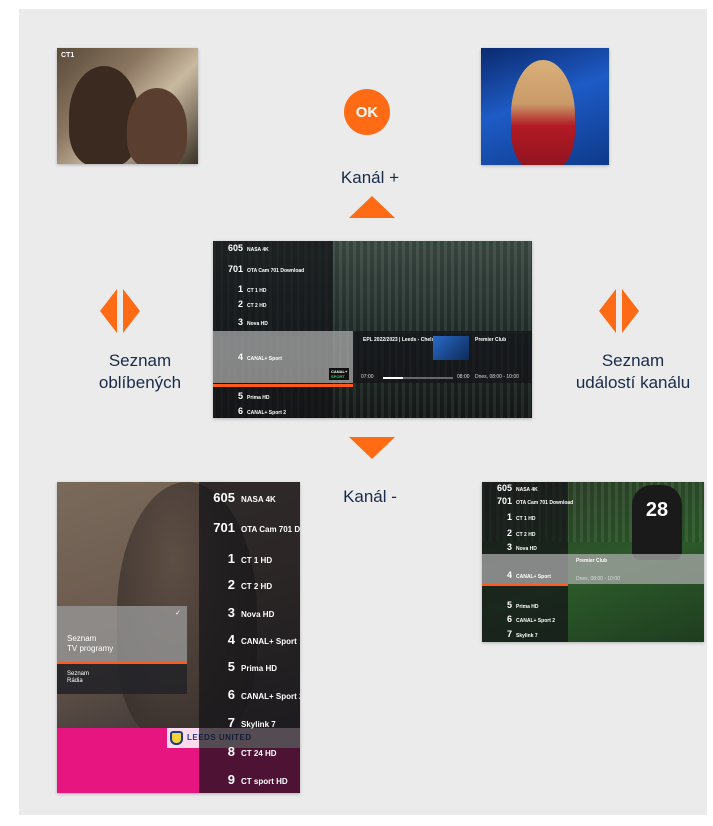  What do you see at coordinates (68, 55) in the screenshot?
I see `channel-logo: CT1` at bounding box center [68, 55].